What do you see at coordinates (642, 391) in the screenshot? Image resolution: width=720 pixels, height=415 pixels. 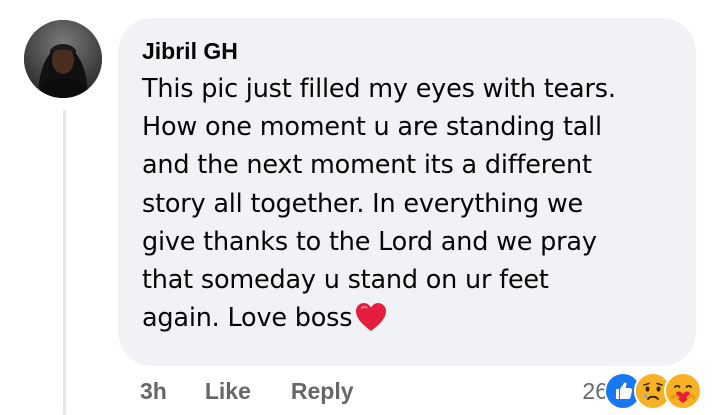 I see `reaction-summary: 26` at bounding box center [642, 391].